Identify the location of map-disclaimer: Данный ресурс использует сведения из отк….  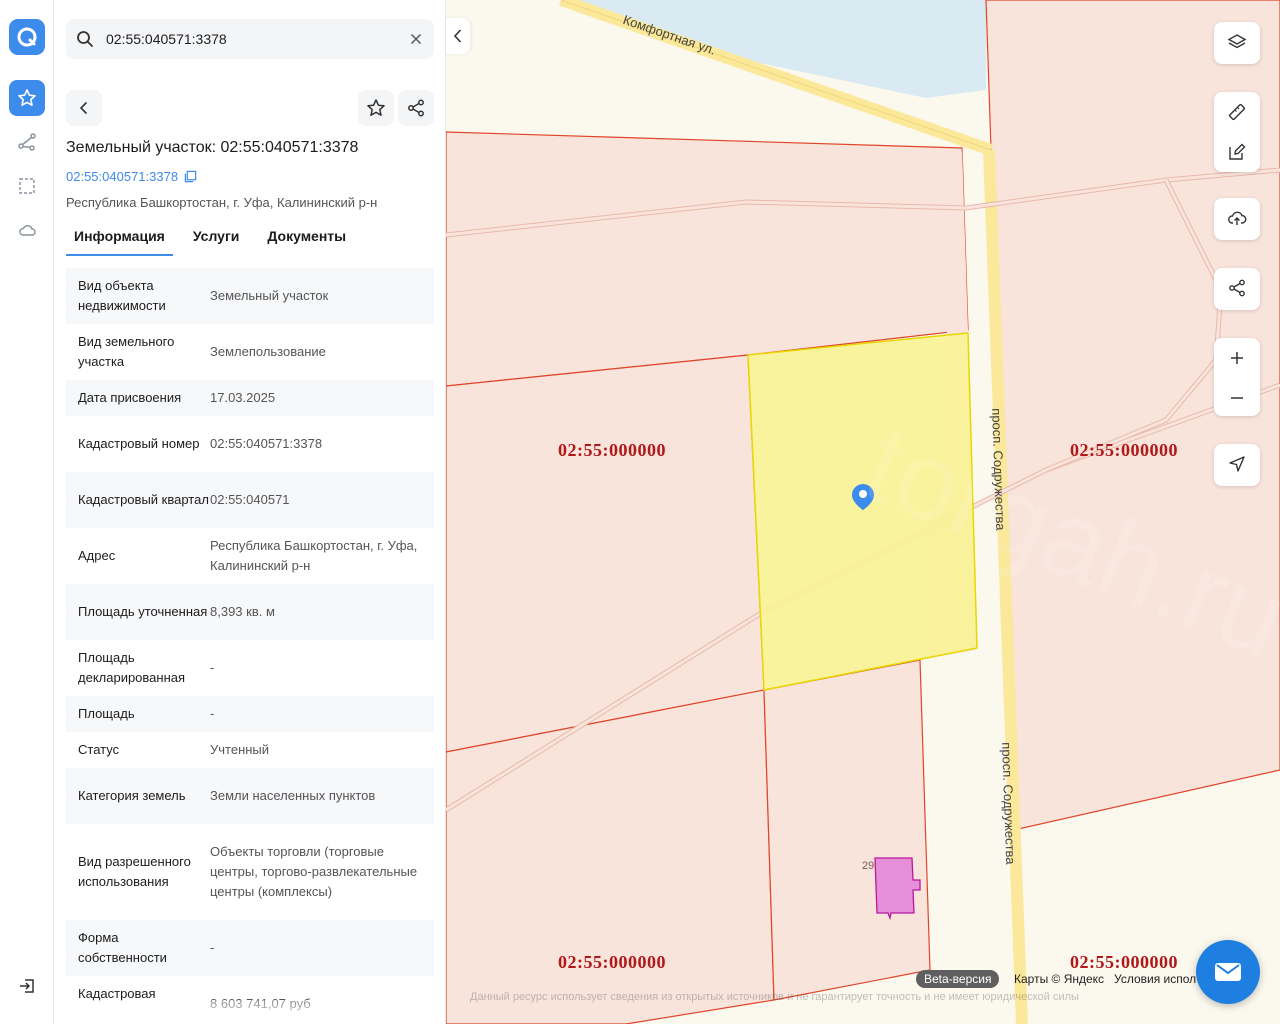
(774, 997).